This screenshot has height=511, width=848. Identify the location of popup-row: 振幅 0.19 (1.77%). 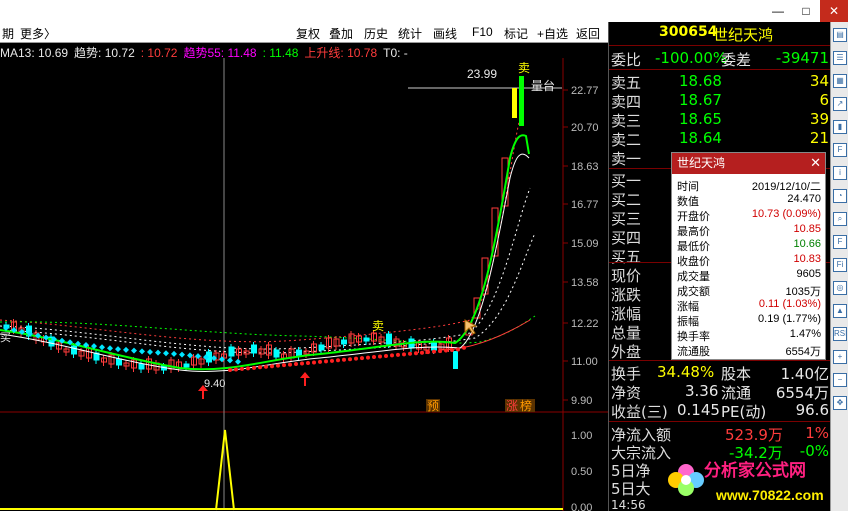
(748, 320).